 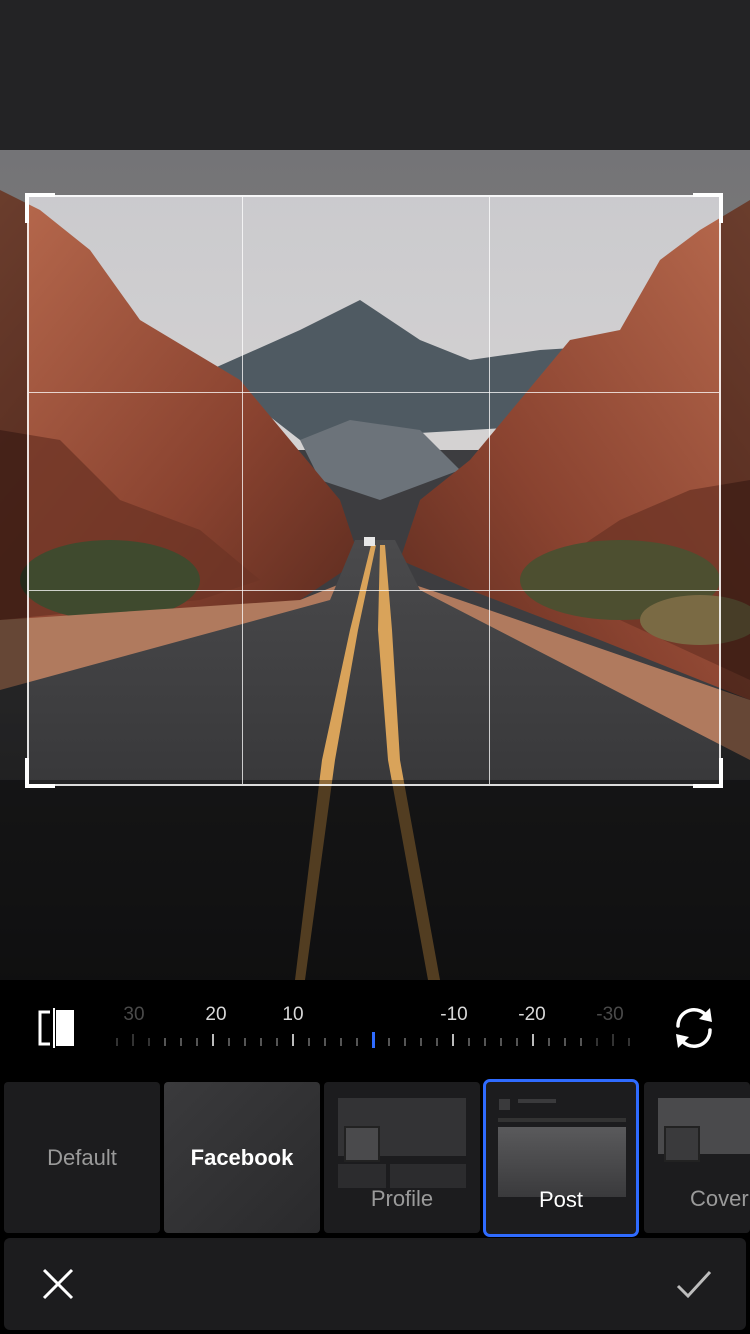 What do you see at coordinates (375, 97) in the screenshot?
I see `crop-mask-top` at bounding box center [375, 97].